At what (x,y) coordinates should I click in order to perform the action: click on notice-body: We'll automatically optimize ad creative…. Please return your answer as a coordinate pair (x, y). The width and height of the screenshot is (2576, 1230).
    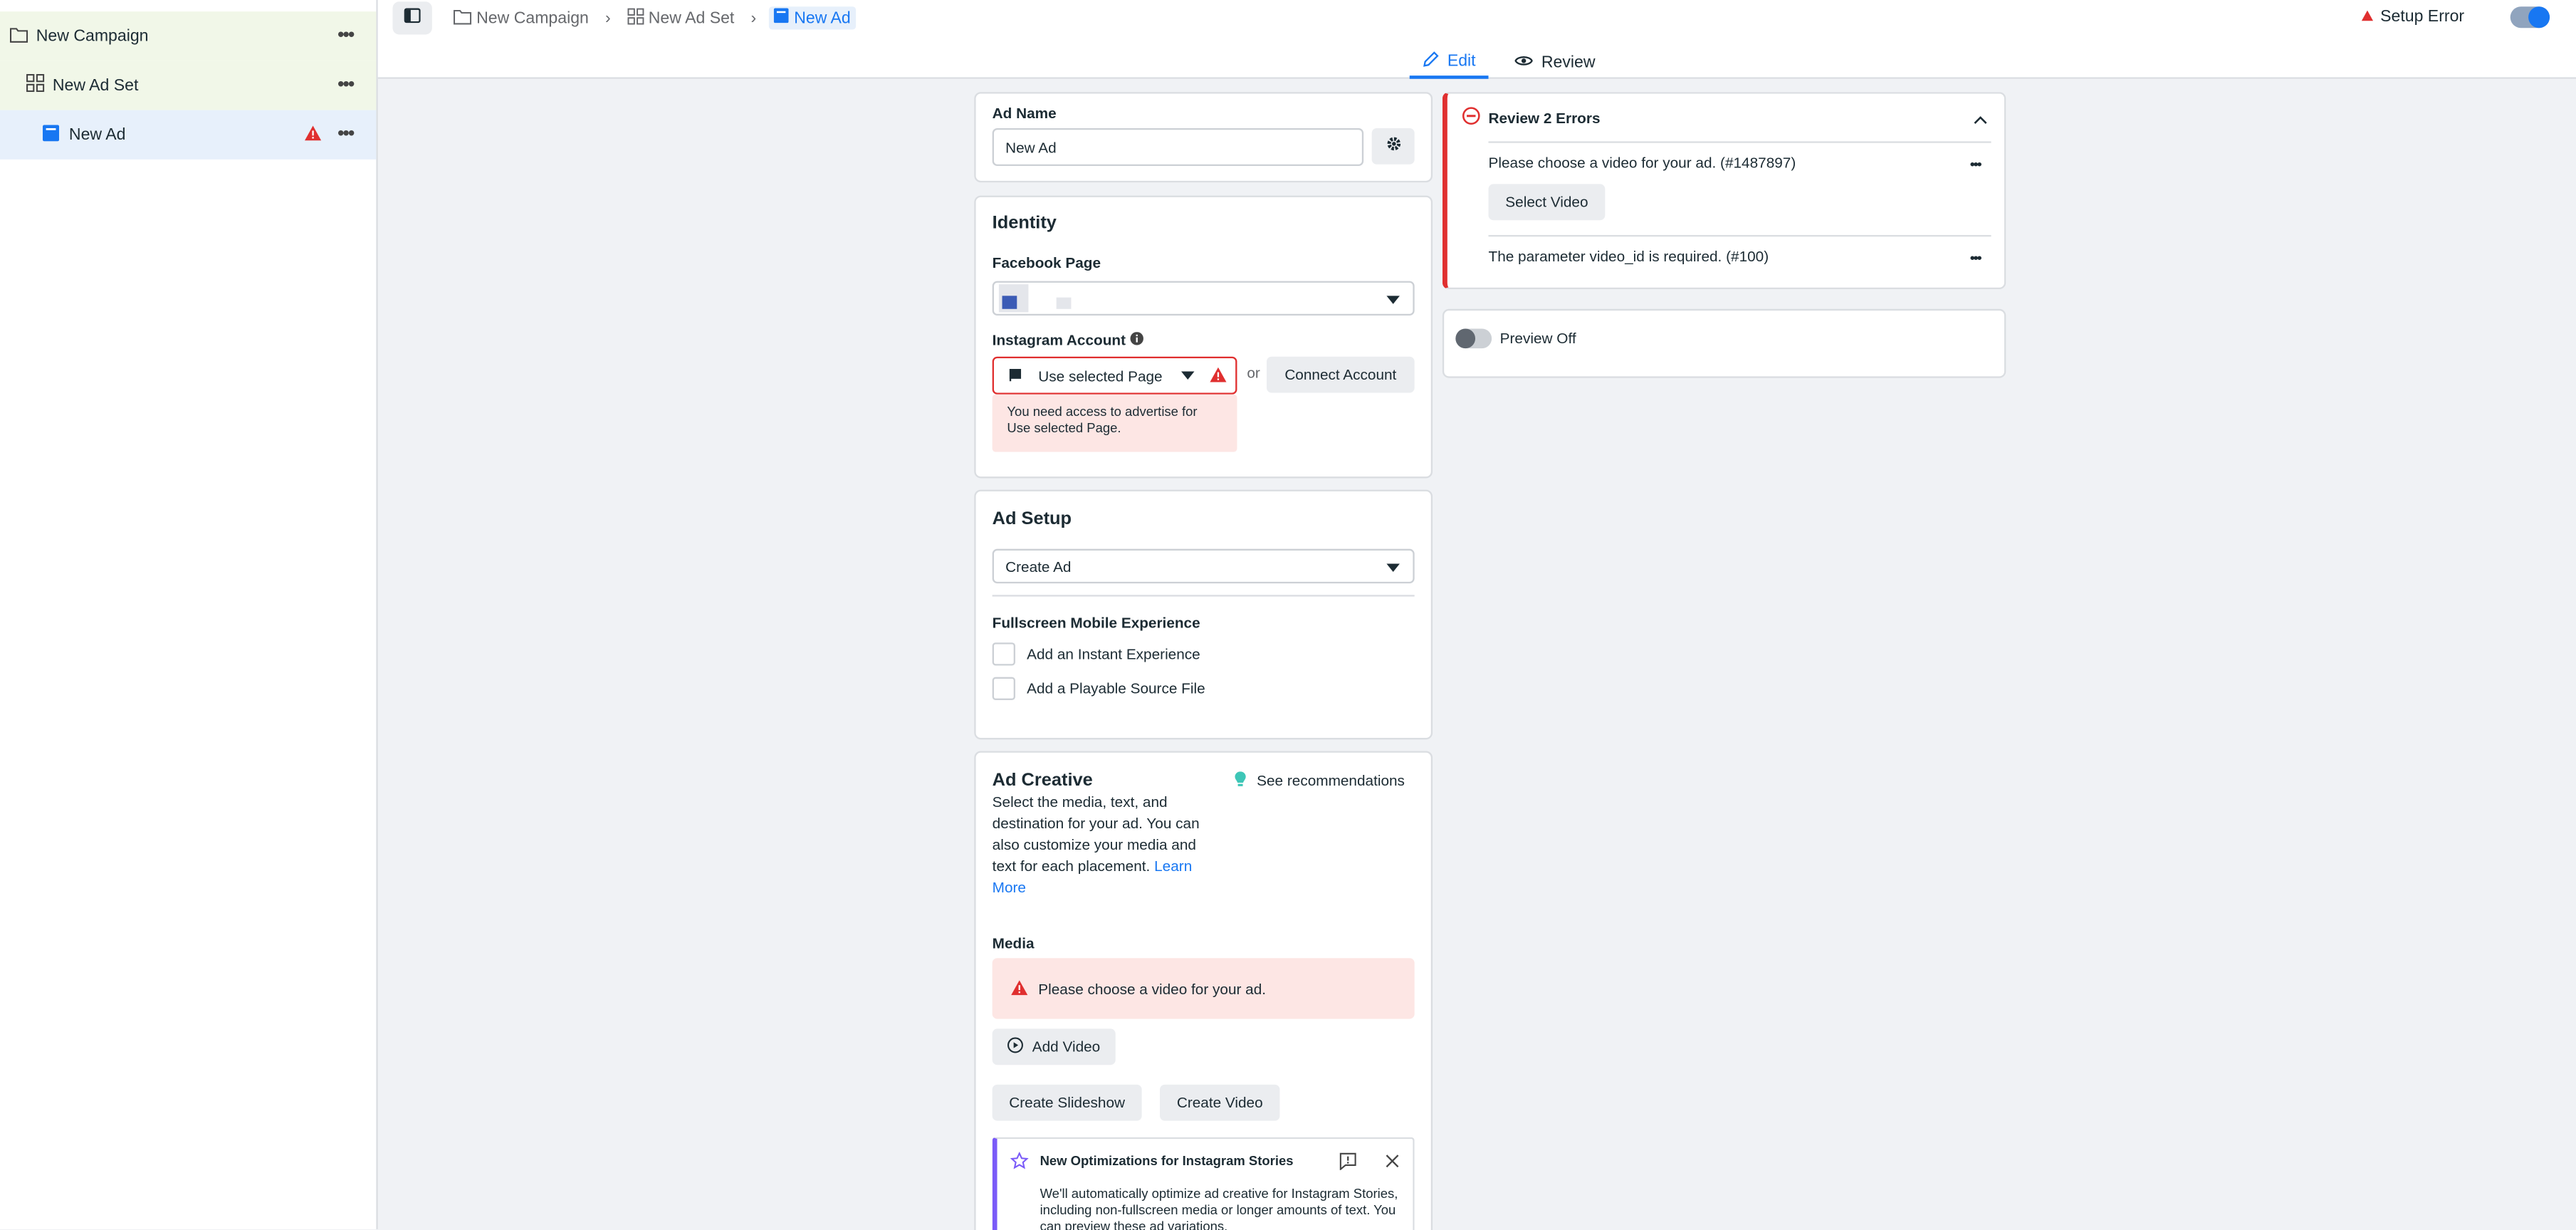
    Looking at the image, I should click on (1219, 1208).